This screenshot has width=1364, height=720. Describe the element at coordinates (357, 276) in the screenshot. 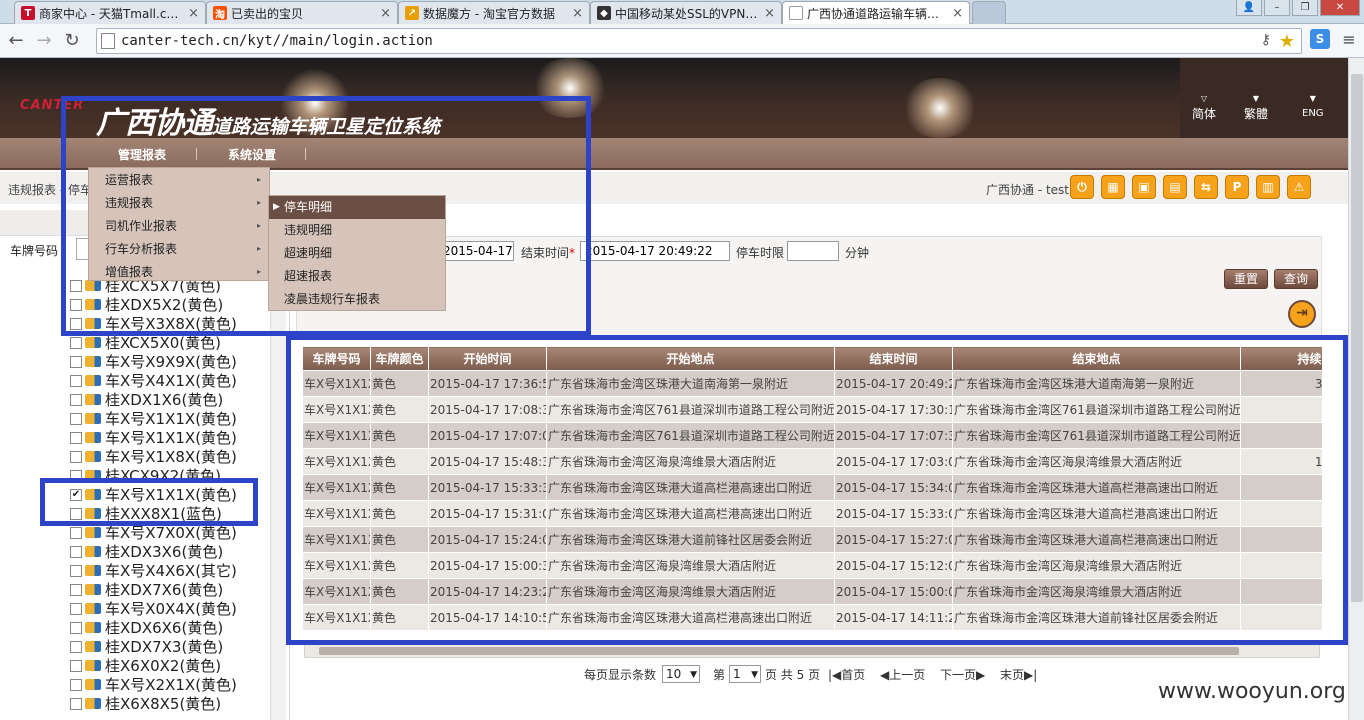

I see `submenu-speeding-report: 超速报表` at that location.